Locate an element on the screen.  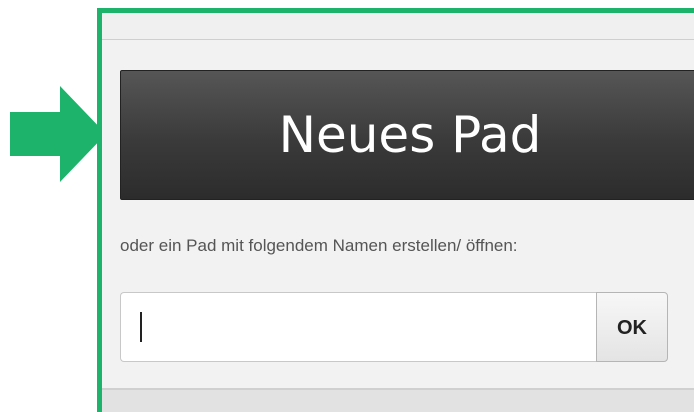
top-strip is located at coordinates (398, 26).